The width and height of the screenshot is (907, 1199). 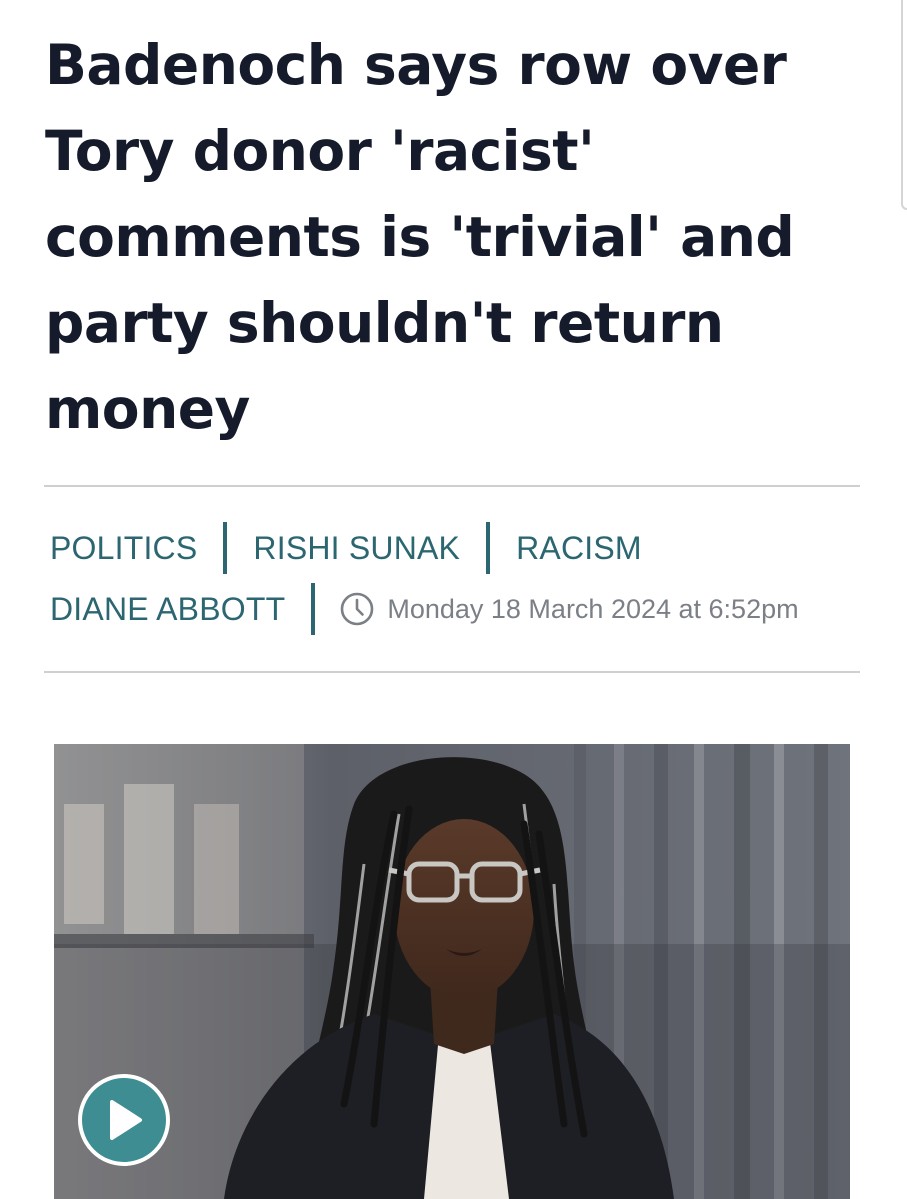 I want to click on play-icon, so click(x=126, y=1120).